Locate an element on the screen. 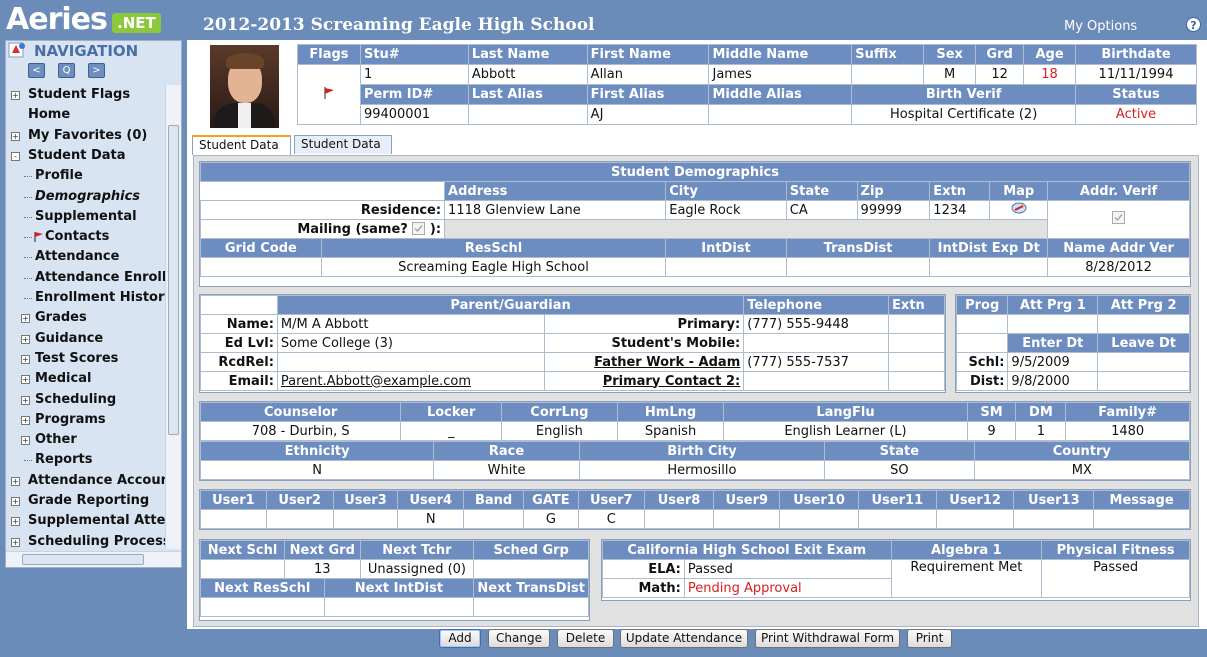  nav-item-scheduling: Scheduling is located at coordinates (75, 400).